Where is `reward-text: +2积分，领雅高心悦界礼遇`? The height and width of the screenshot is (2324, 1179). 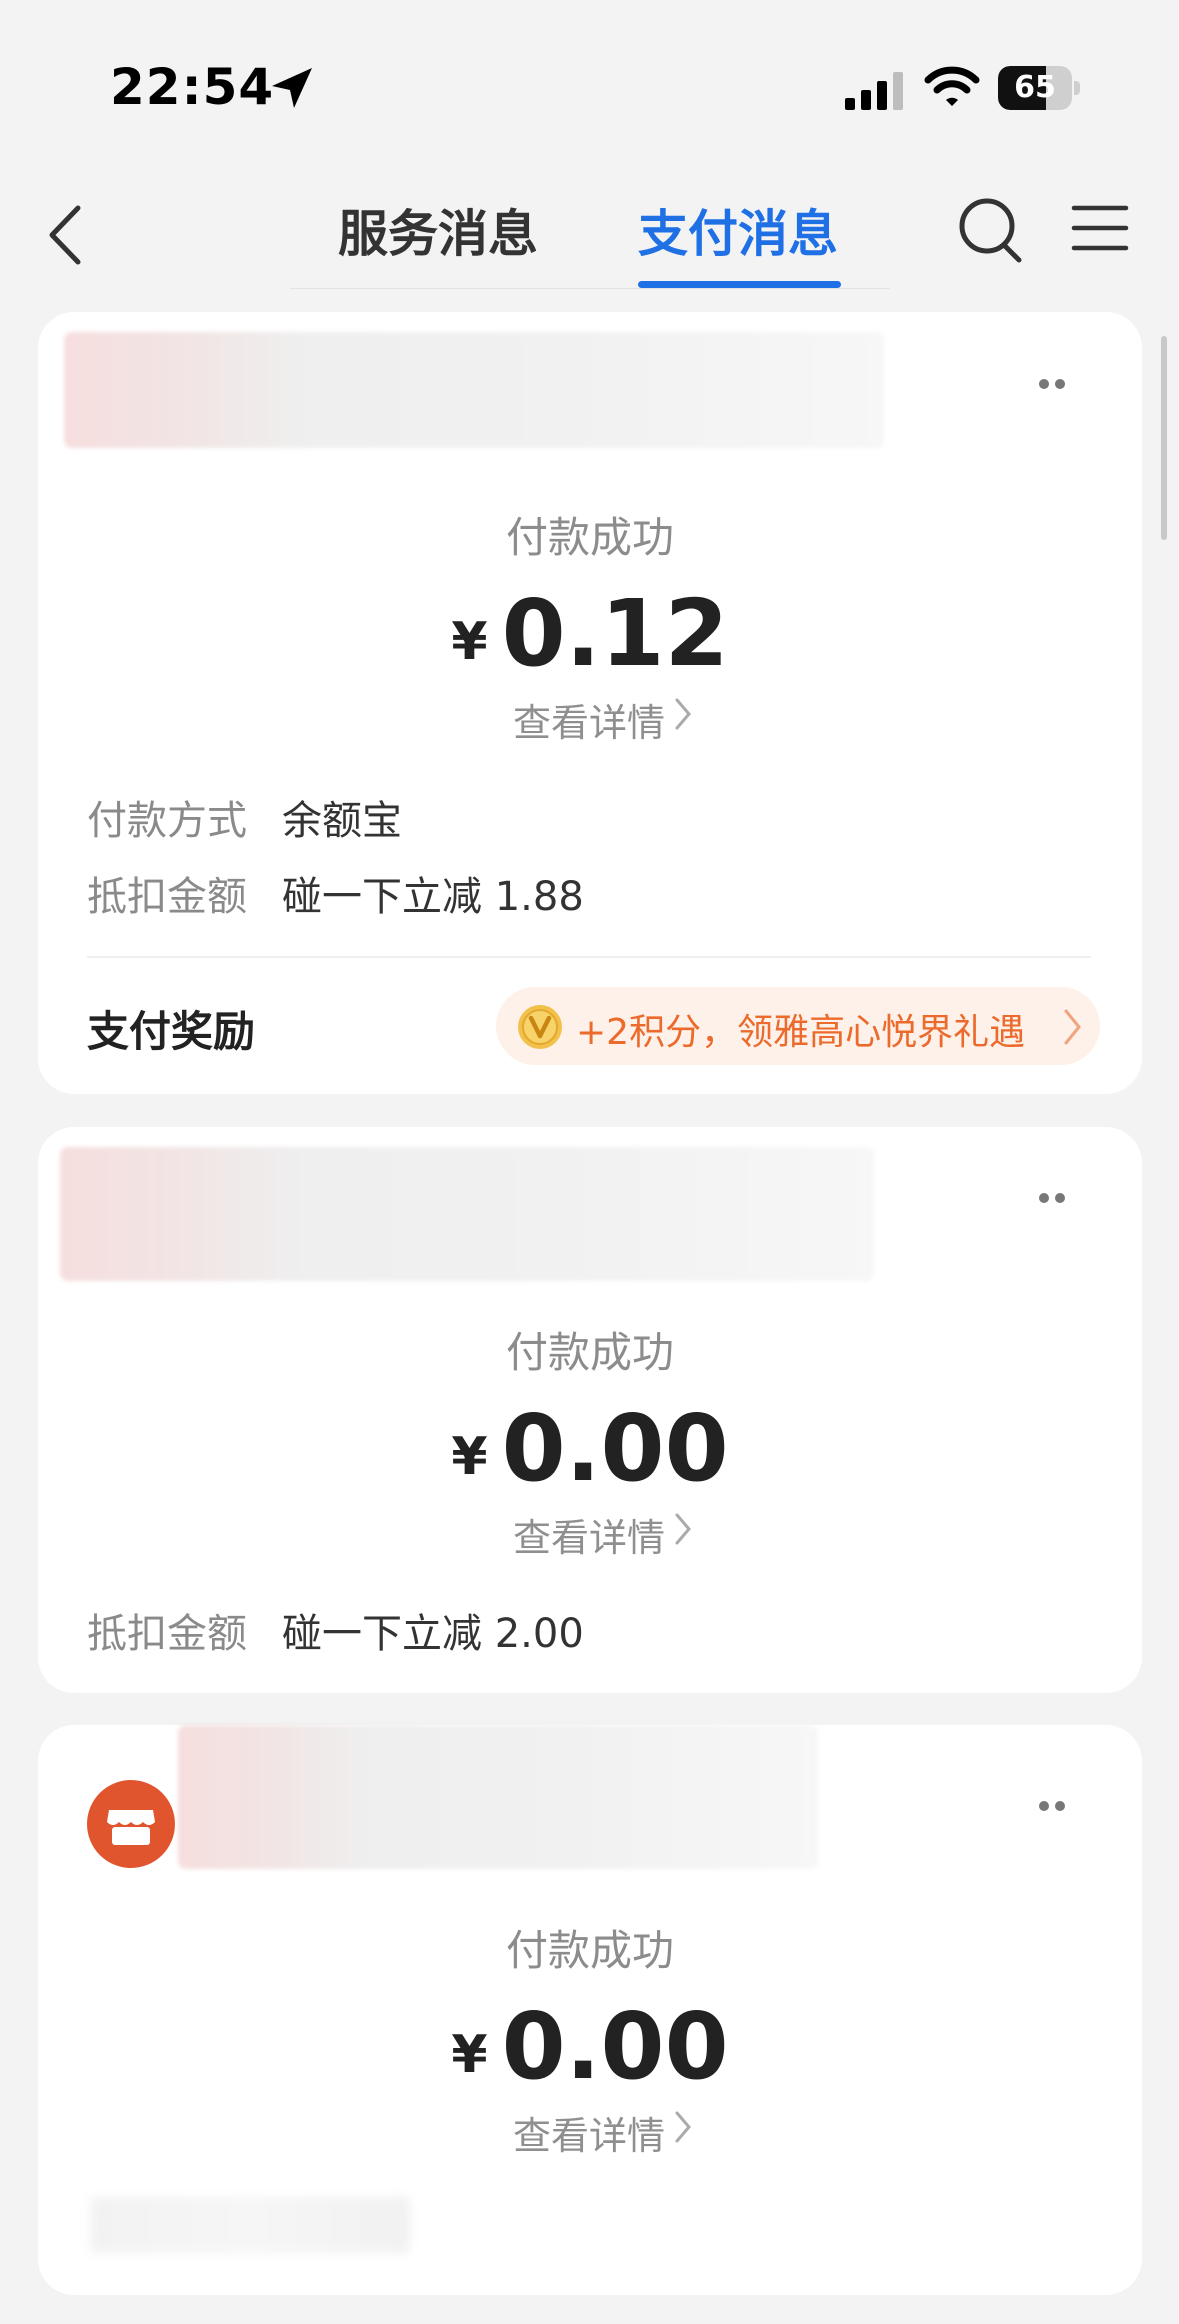
reward-text: +2积分，领雅高心悦界礼遇 is located at coordinates (801, 1032).